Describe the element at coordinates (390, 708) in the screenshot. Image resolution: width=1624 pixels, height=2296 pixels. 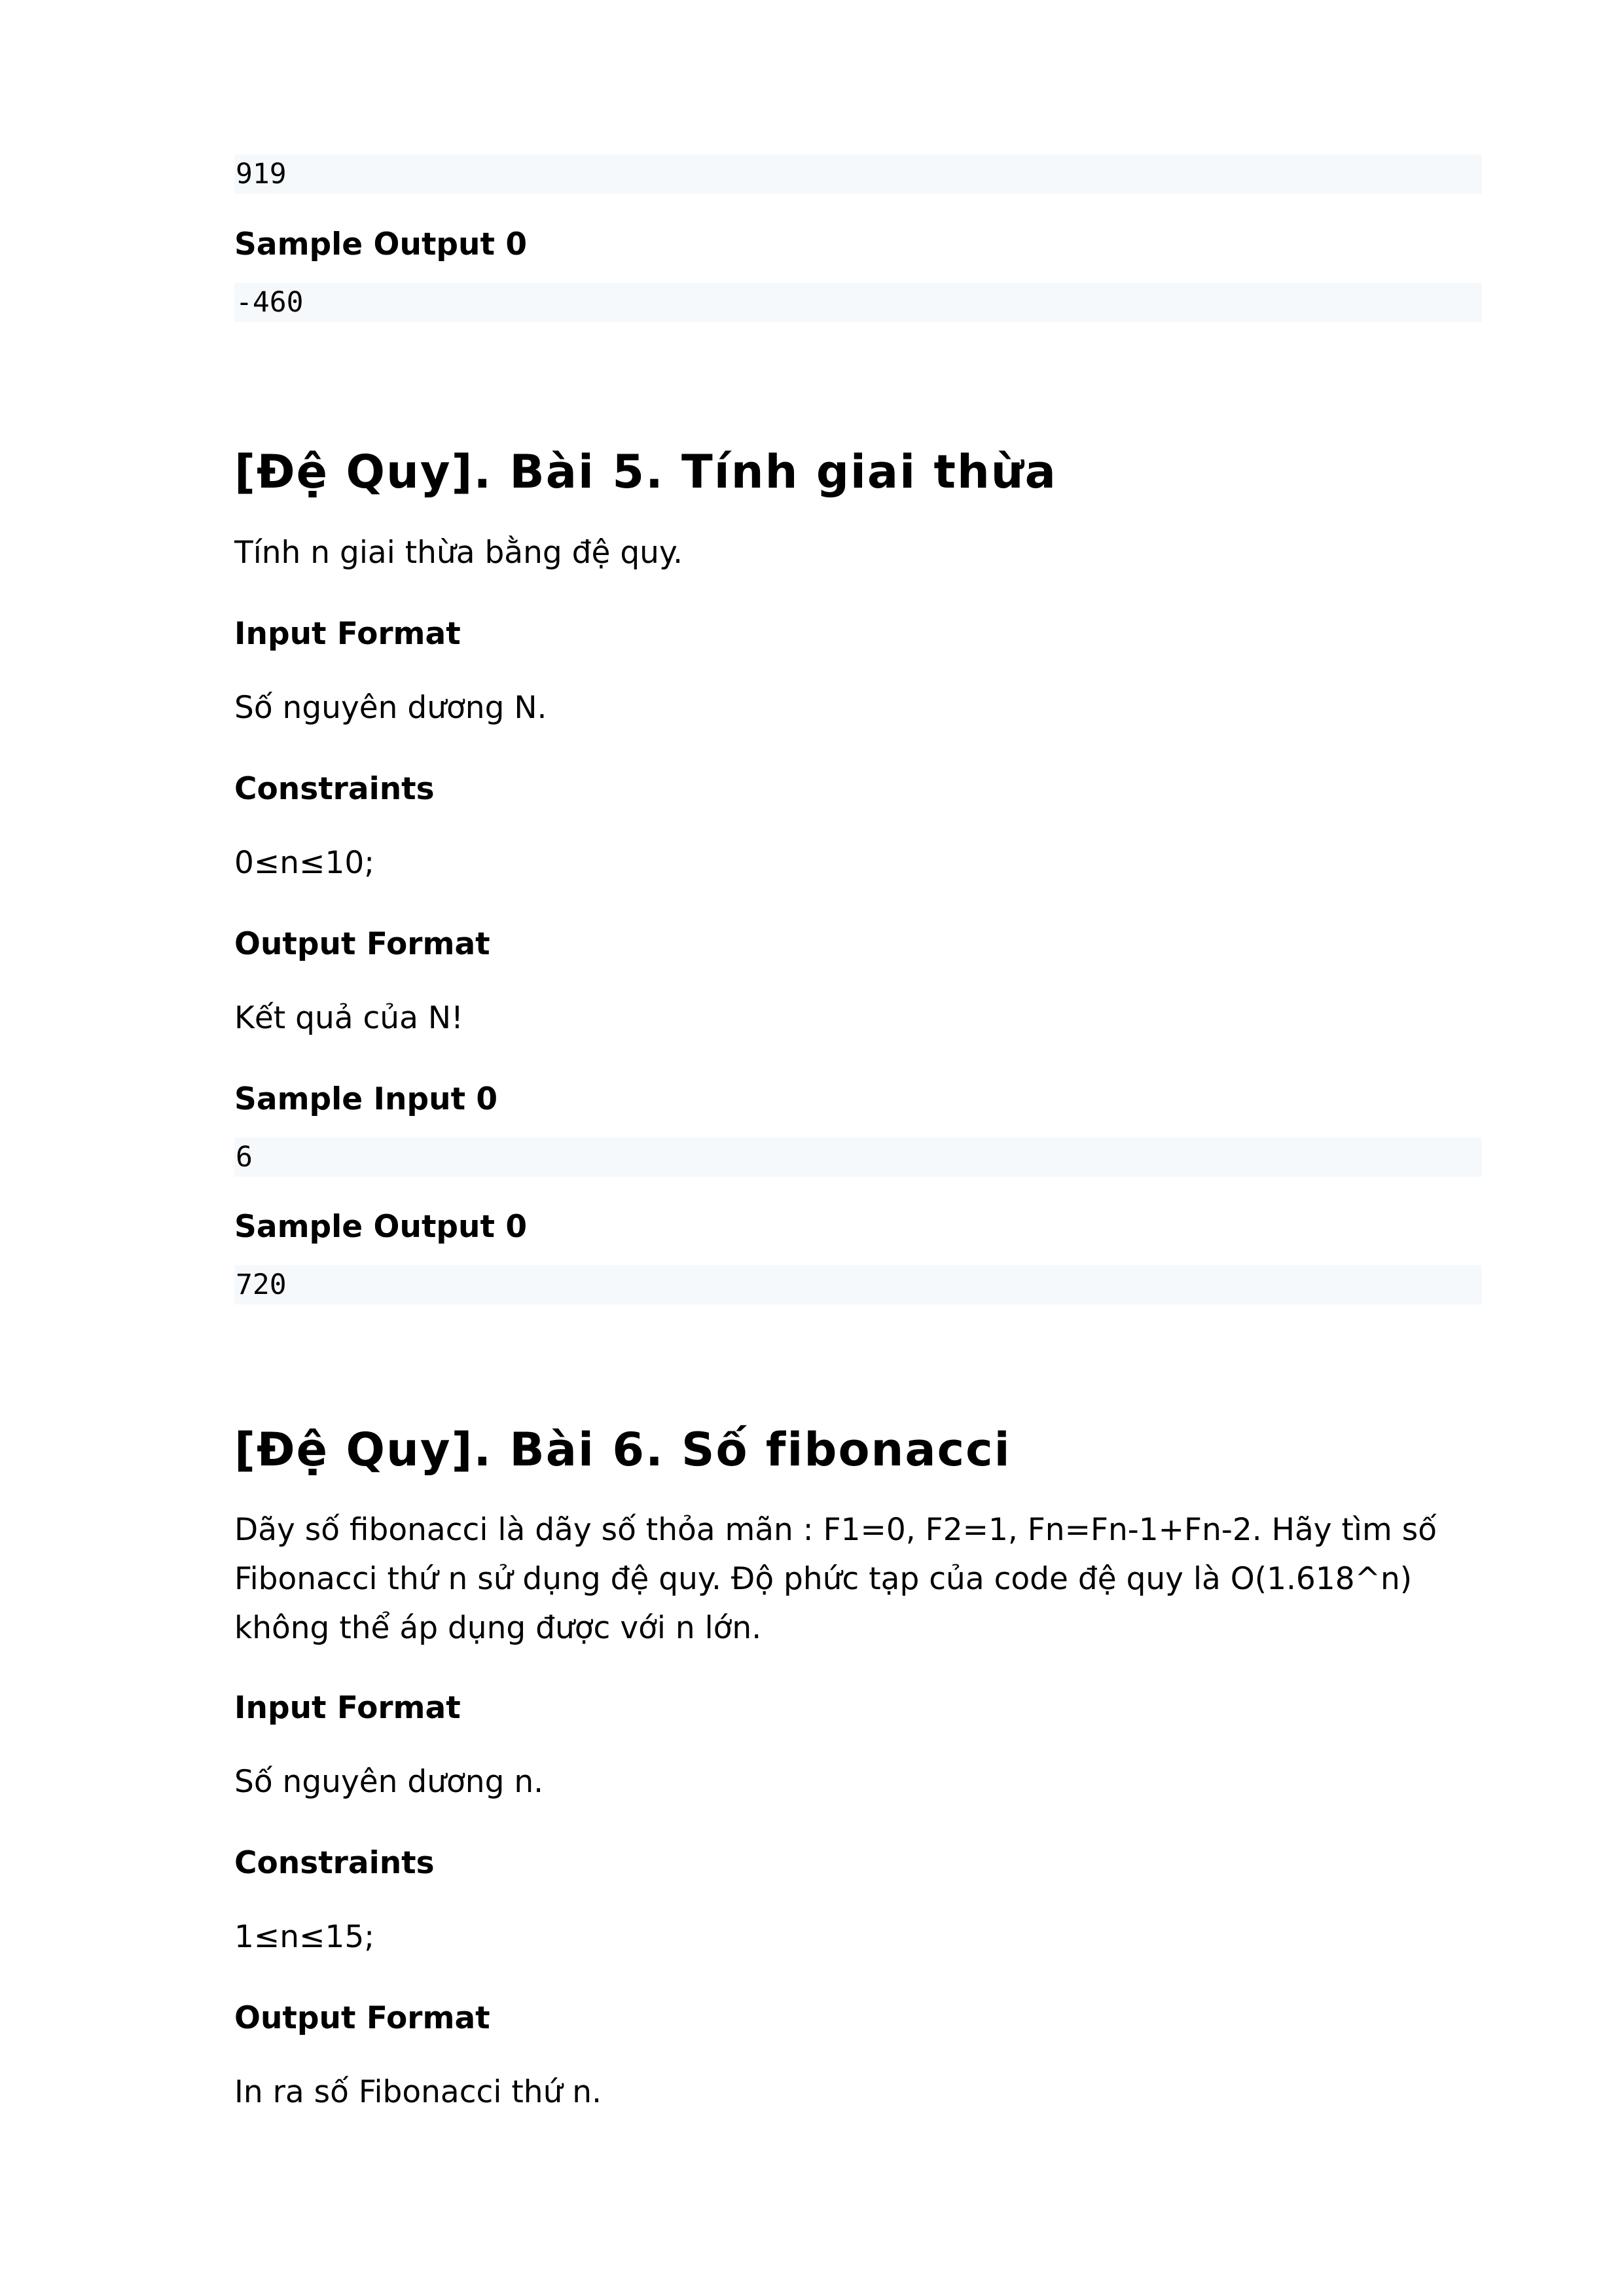
I see `problem5-input-format-text: Số nguyên dương N.` at that location.